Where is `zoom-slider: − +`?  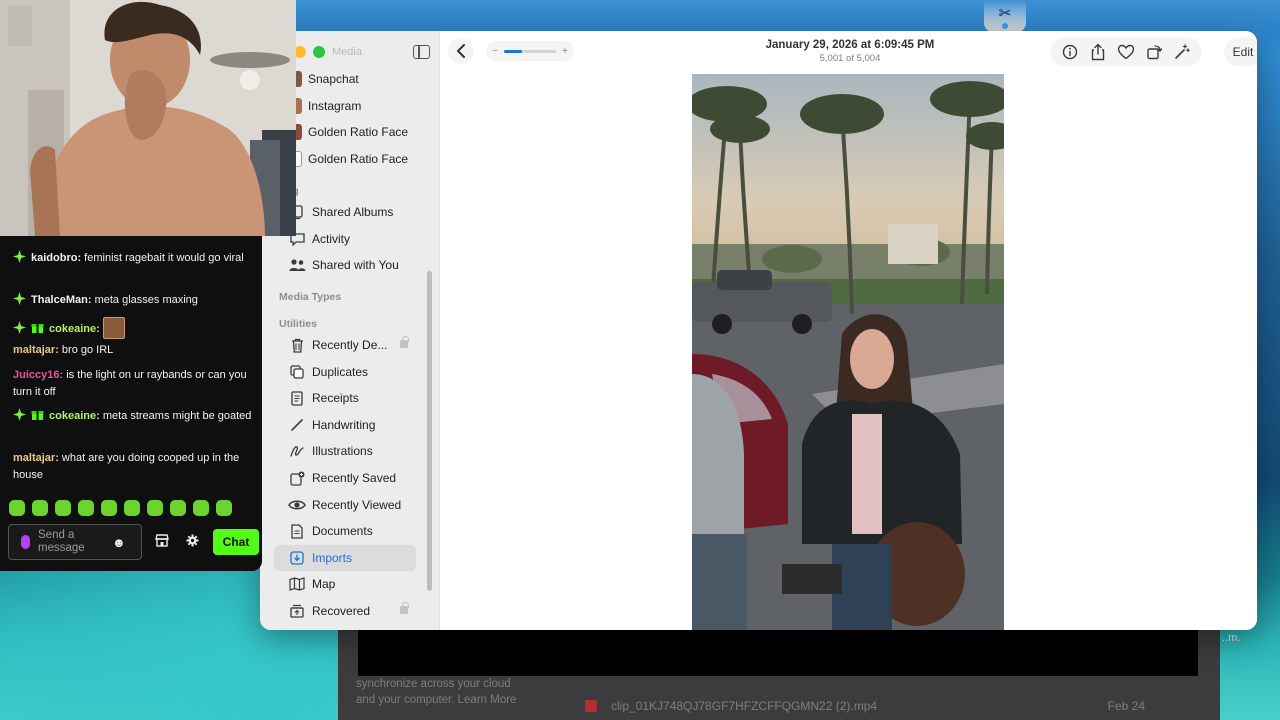 zoom-slider: − + is located at coordinates (530, 51).